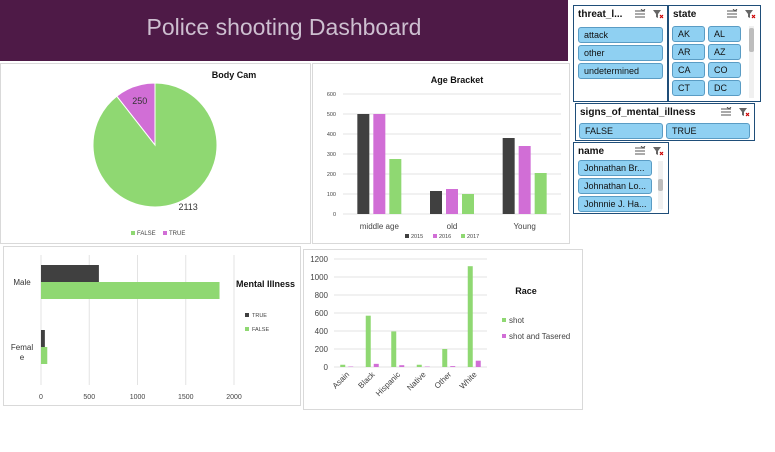 The height and width of the screenshot is (452, 775). I want to click on slicer-item-ct: CT, so click(688, 88).